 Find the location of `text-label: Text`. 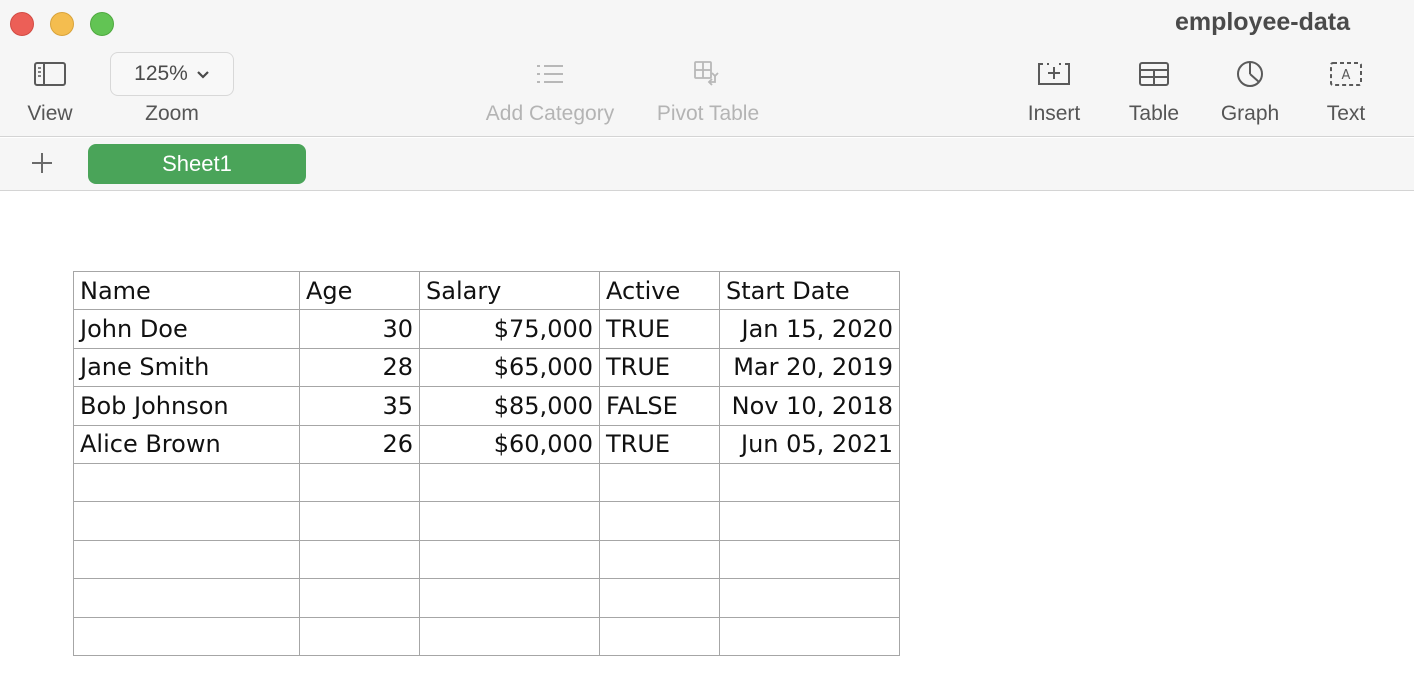

text-label: Text is located at coordinates (1346, 113).